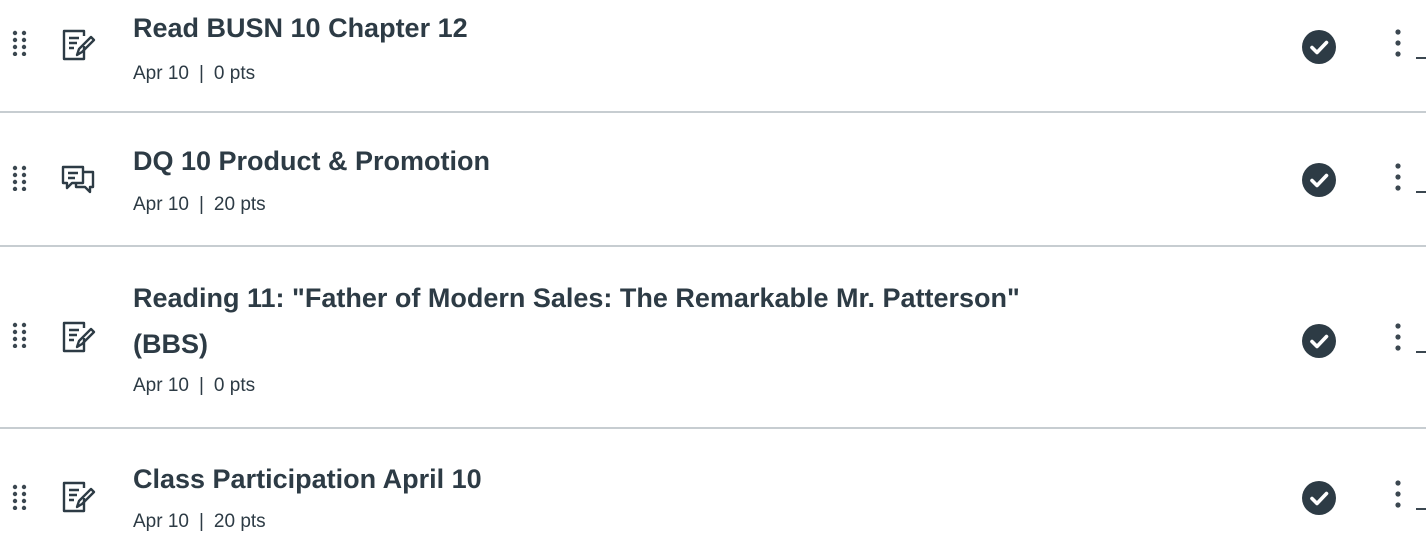  I want to click on item-title: Read BUSN 10 Chapter 12, so click(300, 28).